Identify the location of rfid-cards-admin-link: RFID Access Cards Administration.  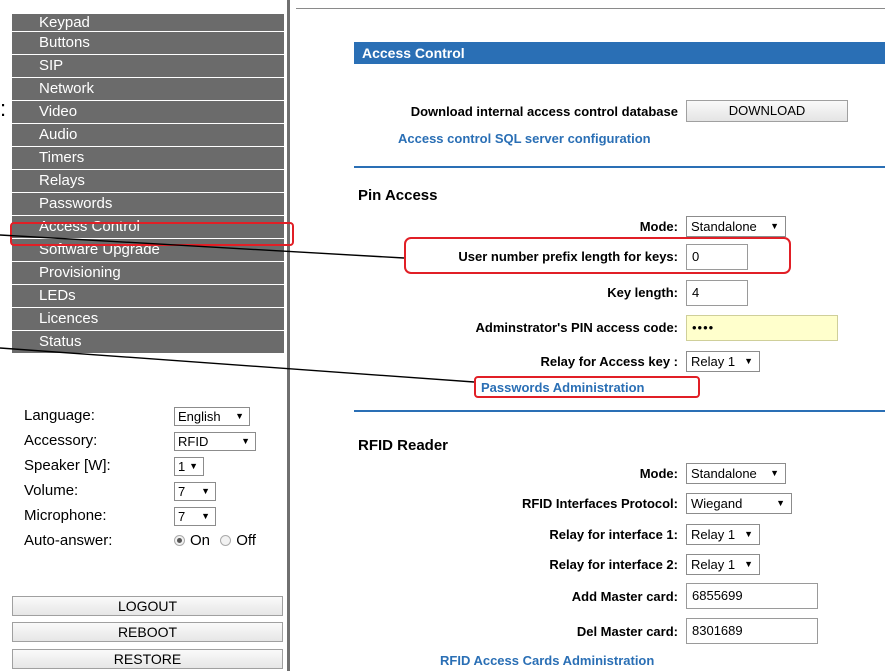
(547, 660).